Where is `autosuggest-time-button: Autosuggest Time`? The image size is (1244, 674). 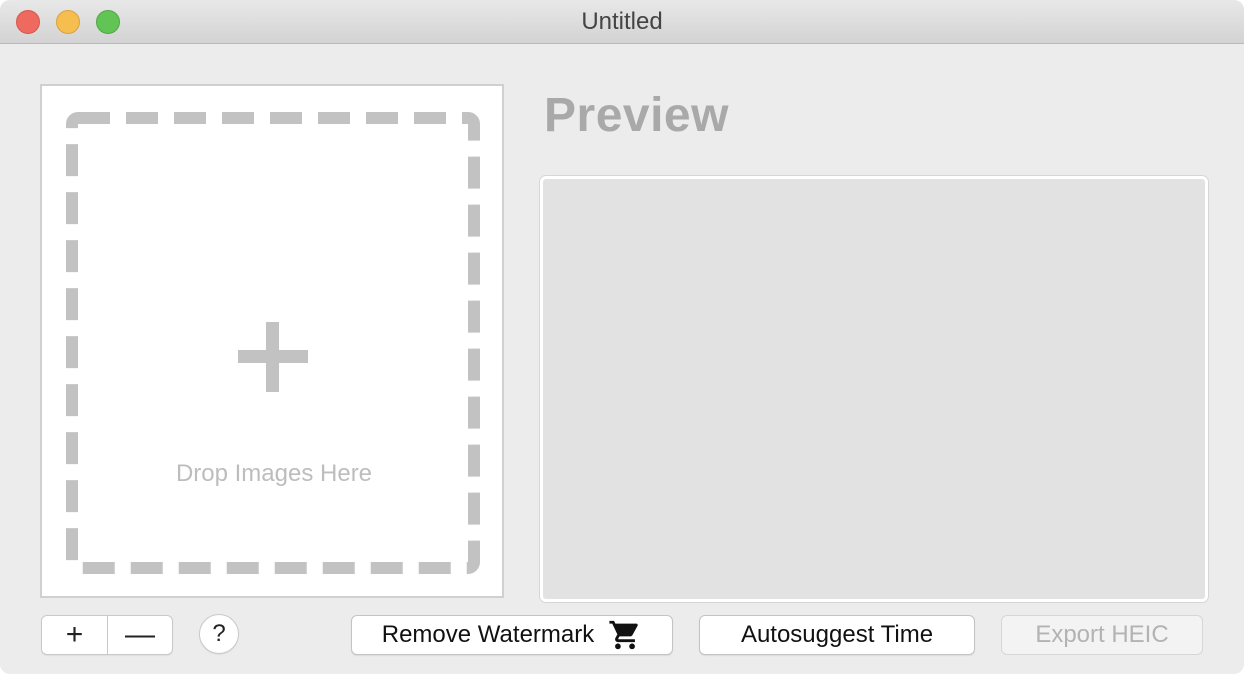 autosuggest-time-button: Autosuggest Time is located at coordinates (837, 635).